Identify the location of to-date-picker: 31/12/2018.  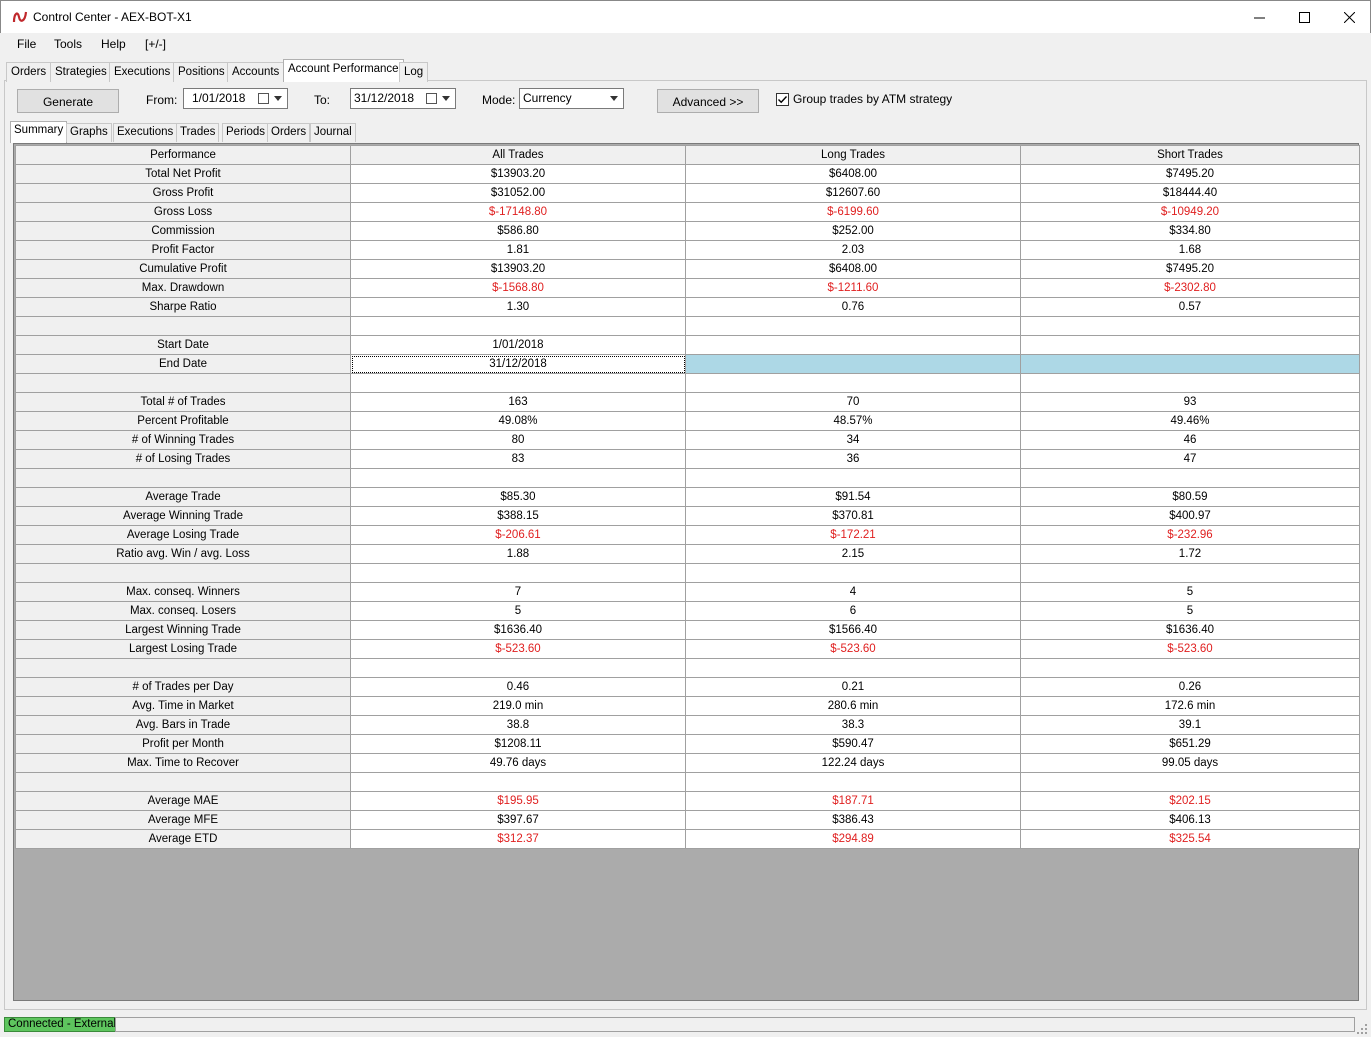
(403, 98).